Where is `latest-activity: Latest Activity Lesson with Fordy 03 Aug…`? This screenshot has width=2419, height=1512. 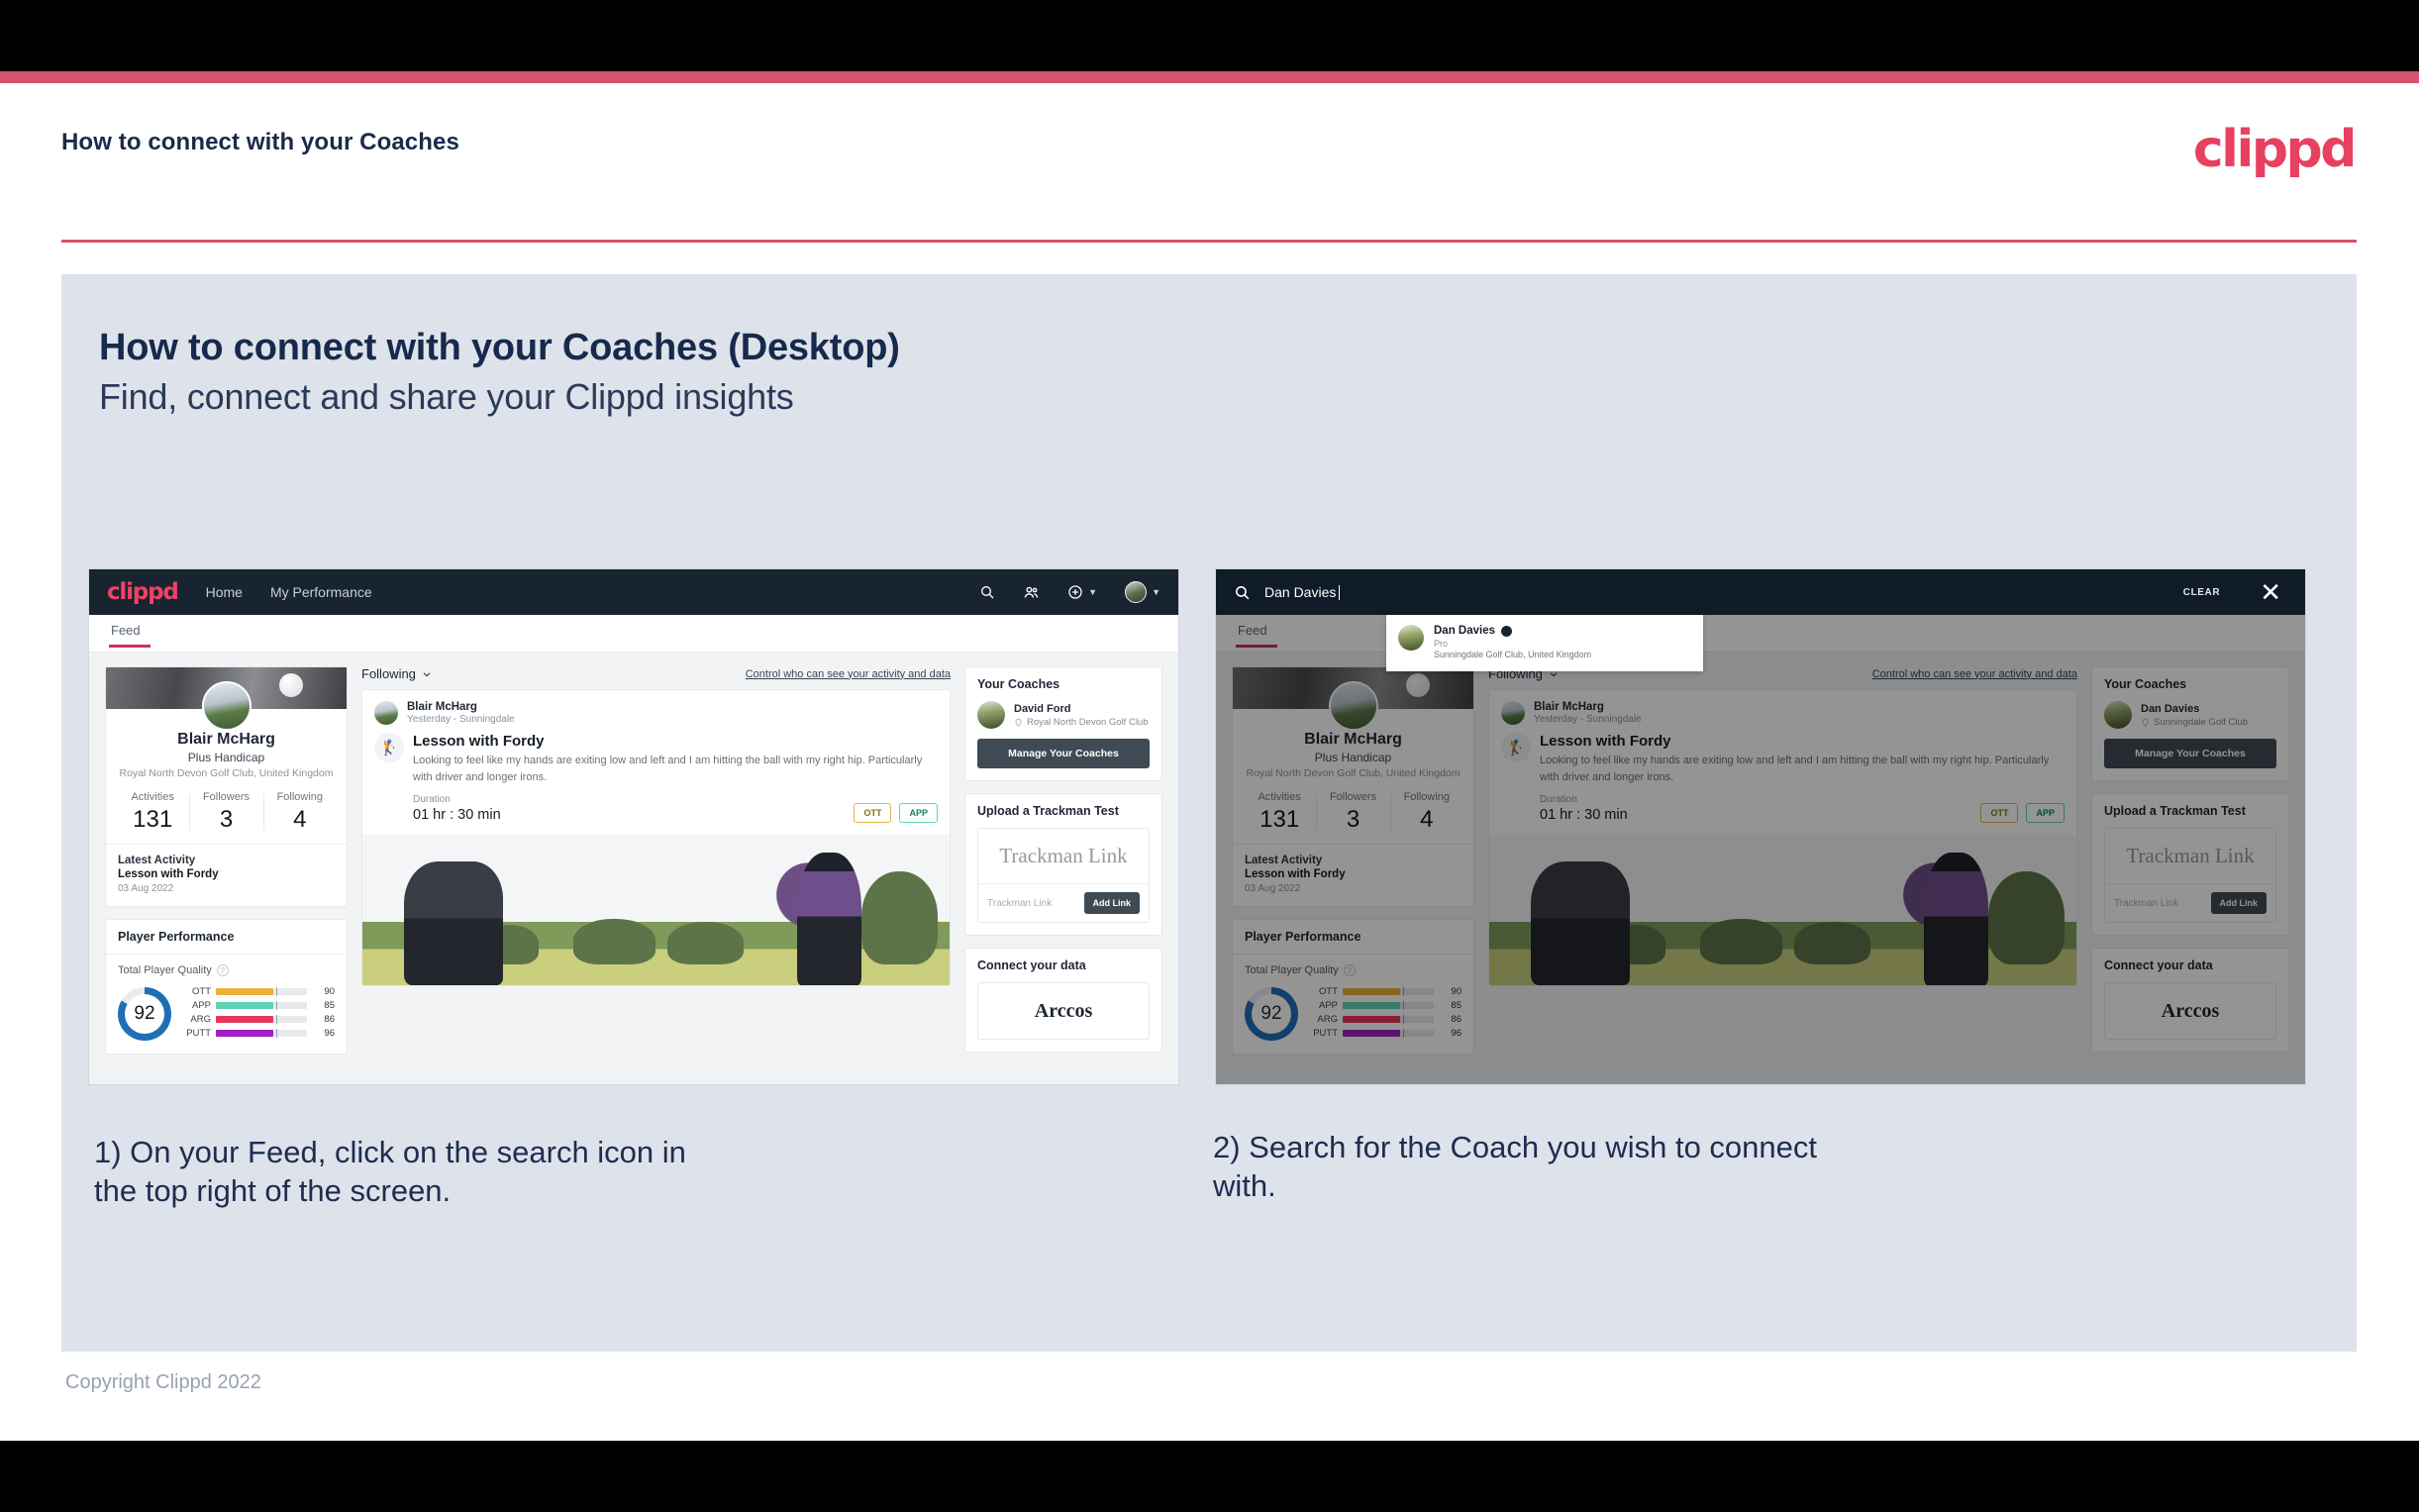
latest-activity: Latest Activity Lesson with Fordy 03 Aug… is located at coordinates (226, 875).